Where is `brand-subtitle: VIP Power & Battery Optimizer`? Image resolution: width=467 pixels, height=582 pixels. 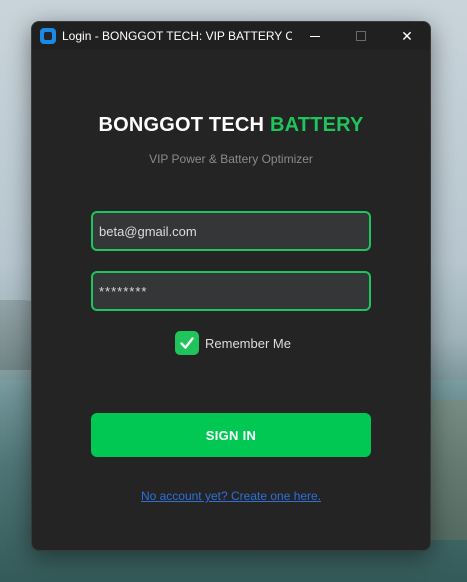 brand-subtitle: VIP Power & Battery Optimizer is located at coordinates (231, 159).